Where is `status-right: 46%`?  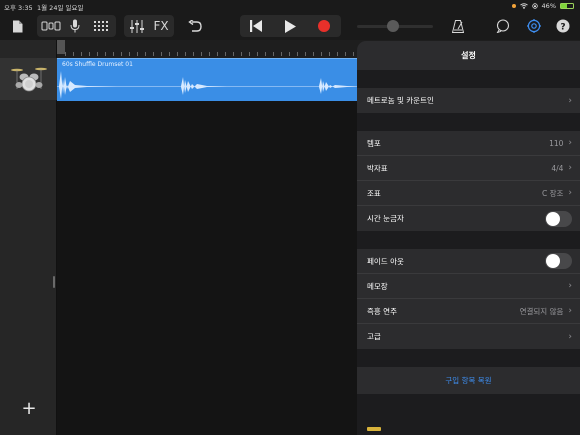
status-right: 46% is located at coordinates (542, 6).